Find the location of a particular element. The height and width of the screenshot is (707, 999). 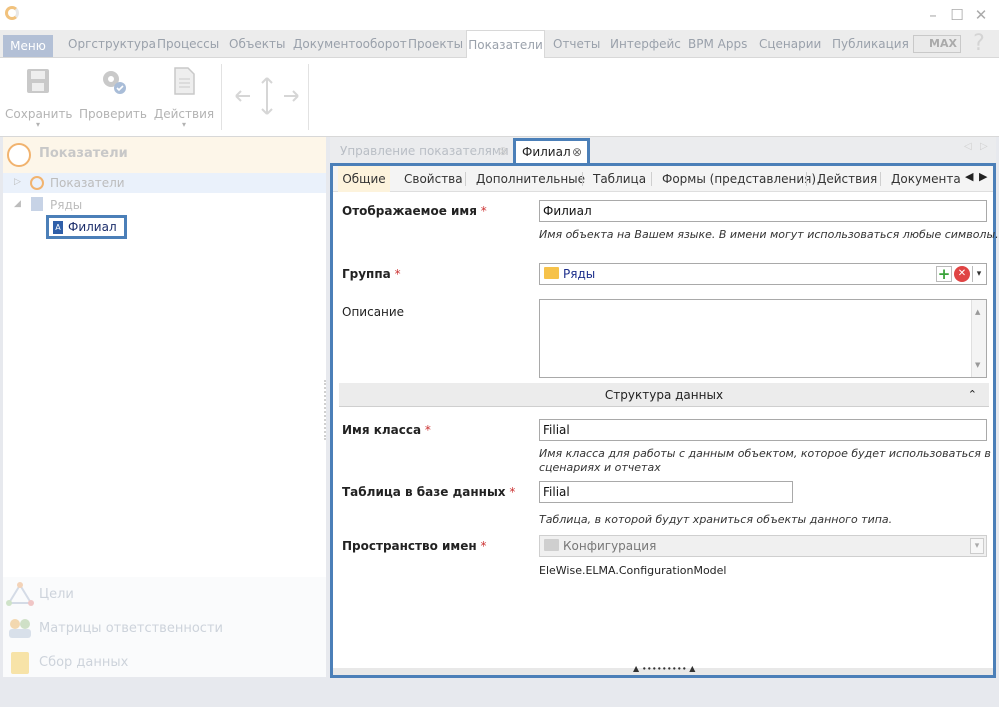

tab-documentation: Документац is located at coordinates (926, 179).